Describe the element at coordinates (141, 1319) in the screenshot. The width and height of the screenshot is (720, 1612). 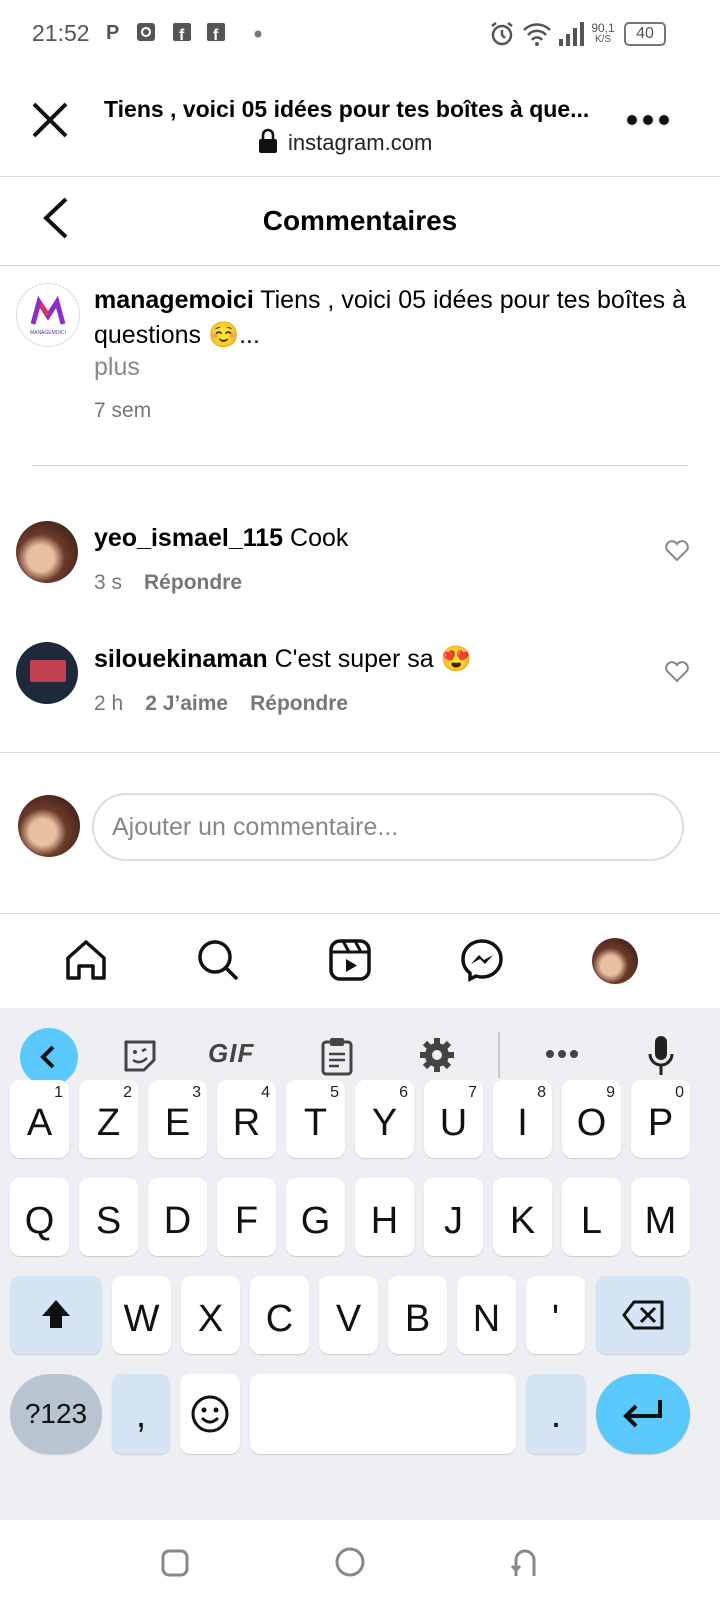
I see `key-label: W` at that location.